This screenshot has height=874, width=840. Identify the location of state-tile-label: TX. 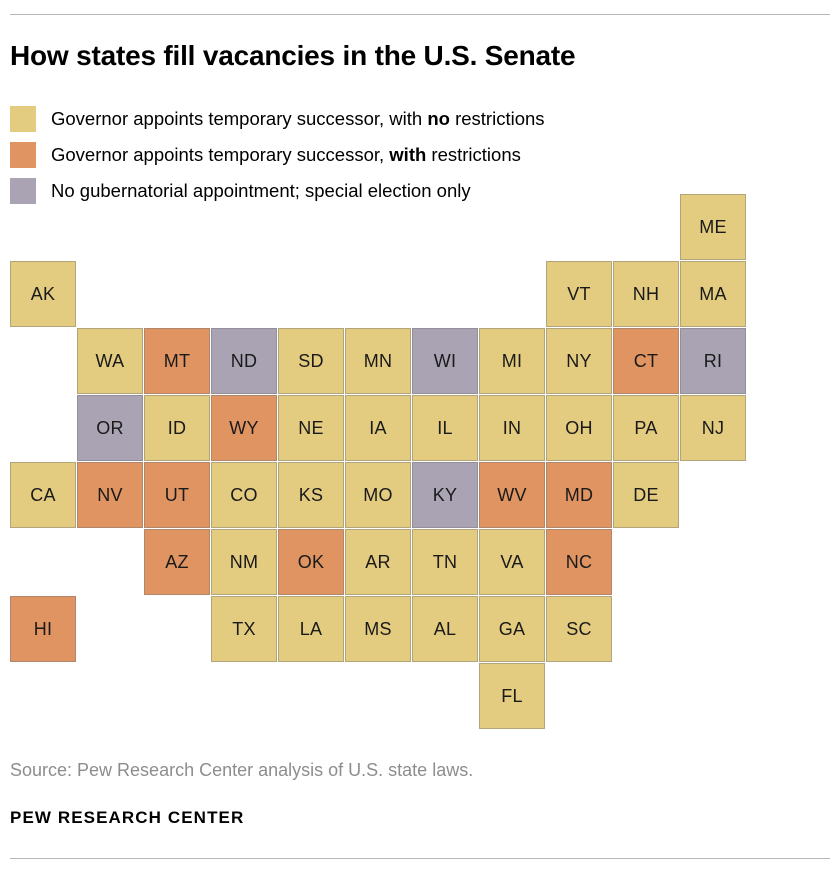
(244, 628).